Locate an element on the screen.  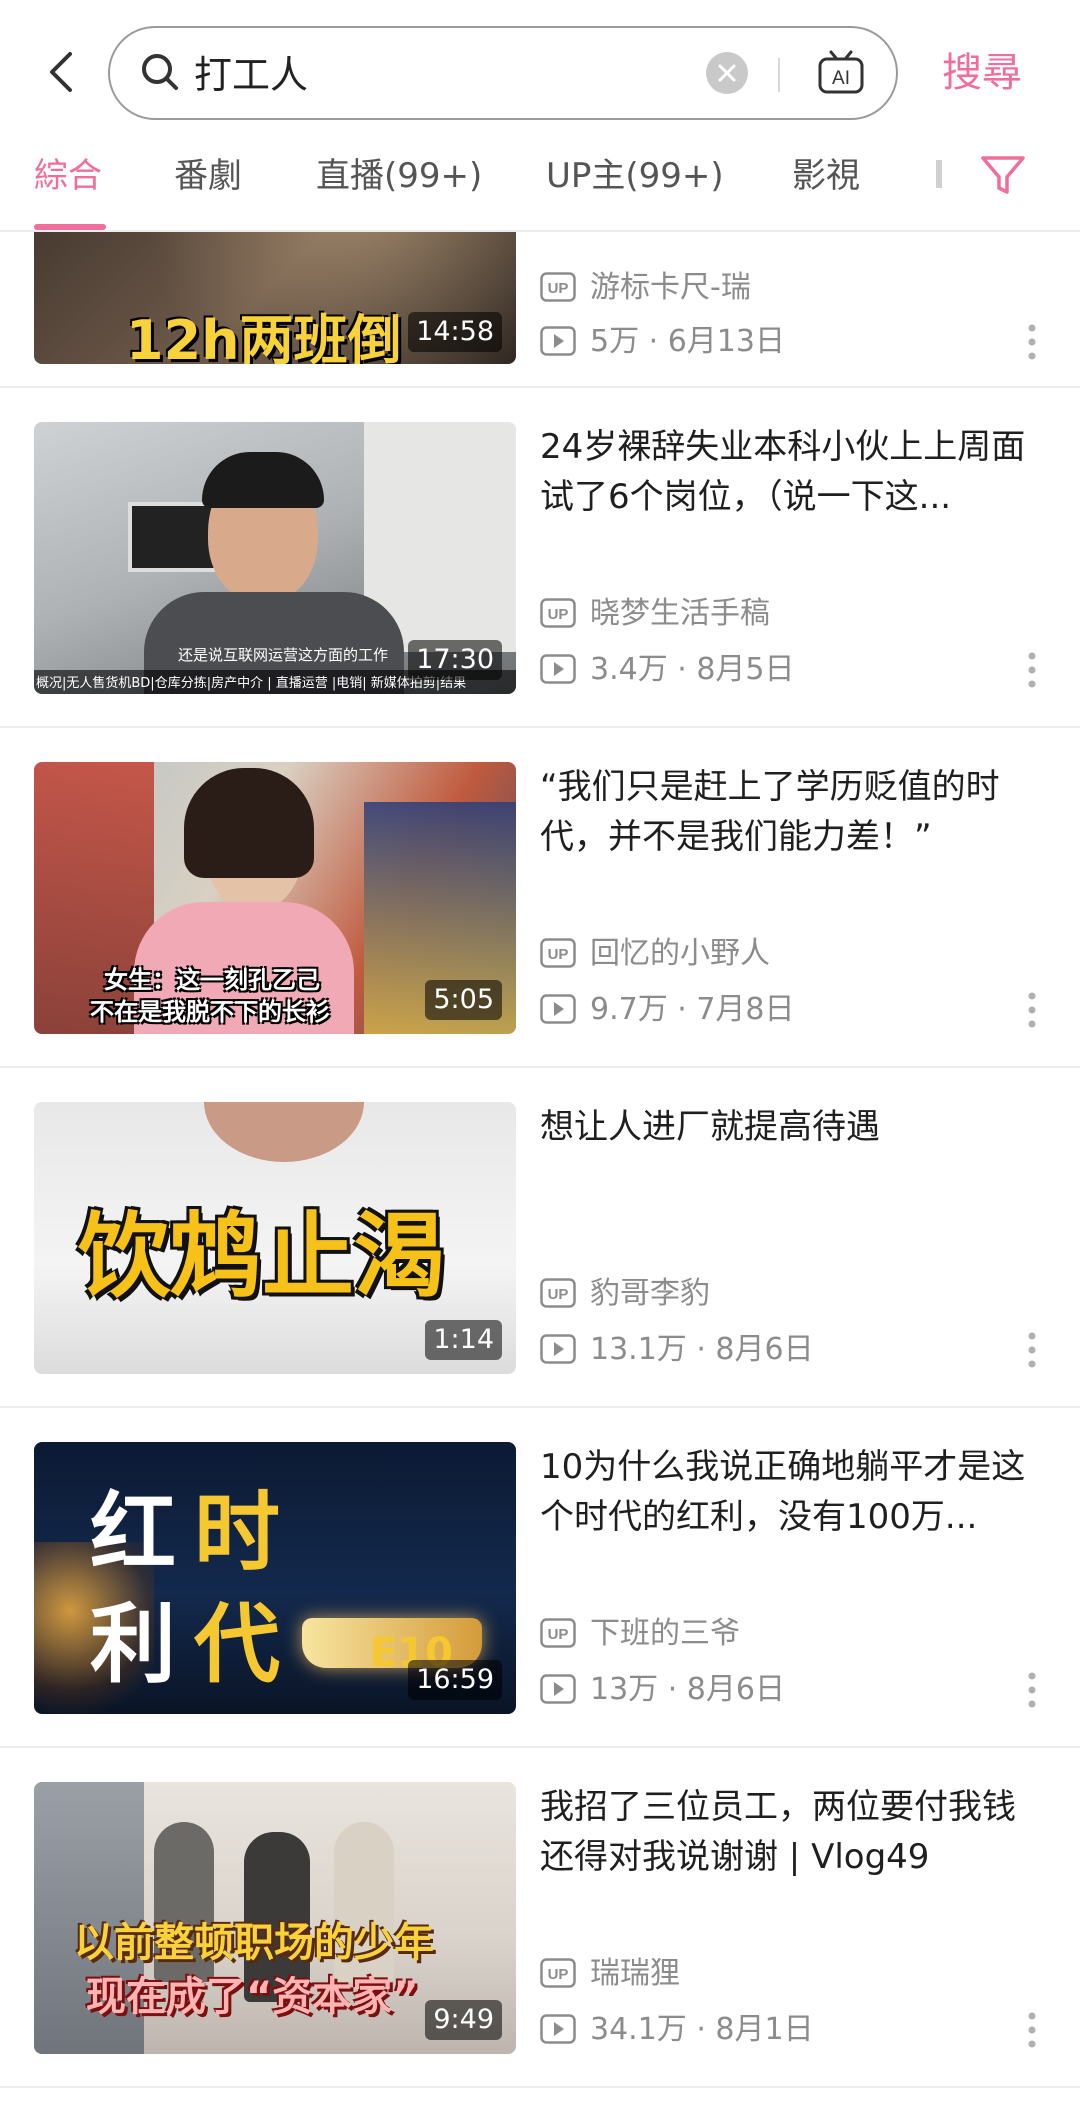
video-duration: 1:14 is located at coordinates (463, 1340).